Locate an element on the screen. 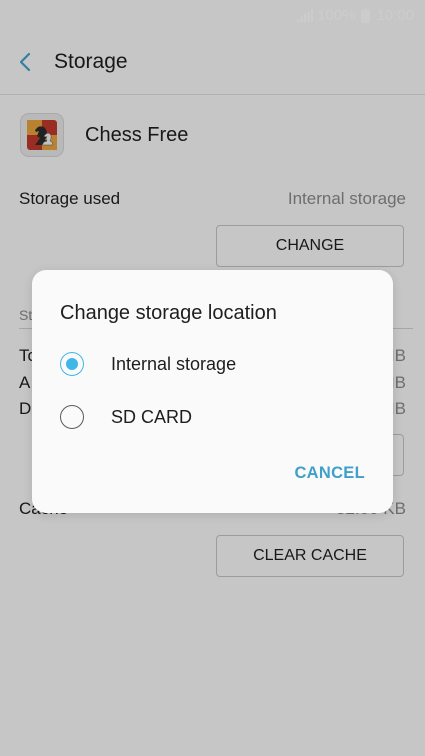 The height and width of the screenshot is (756, 425). option-sd-card: SD CARD is located at coordinates (126, 417).